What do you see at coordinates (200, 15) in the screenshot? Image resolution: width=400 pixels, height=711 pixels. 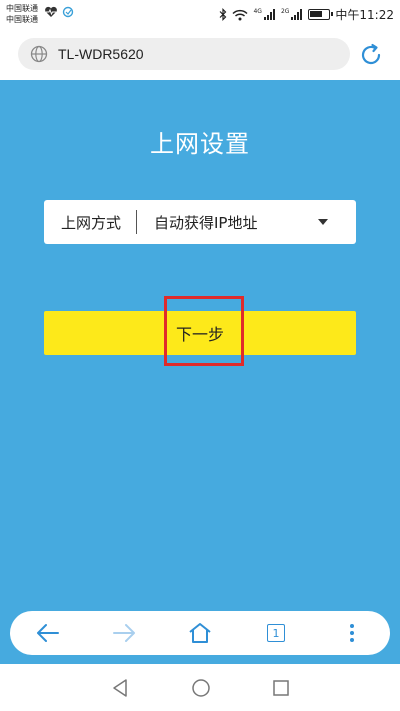 I see `status-bar: 中国联通 中国联通 4G 2G 中午11:22` at bounding box center [200, 15].